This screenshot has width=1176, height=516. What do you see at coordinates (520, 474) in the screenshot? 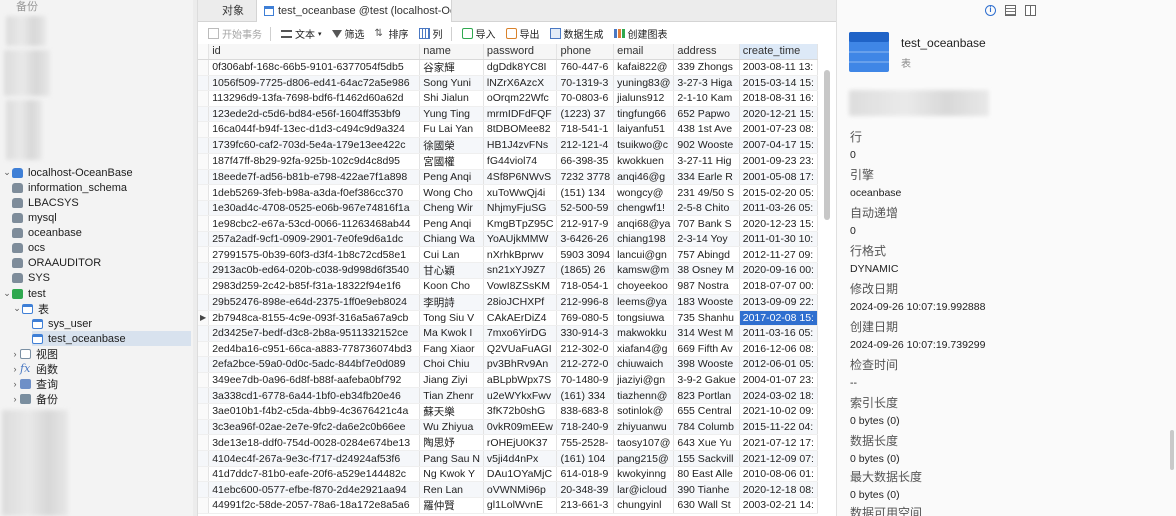
I see `cell-password: DAu1OYaMjC` at bounding box center [520, 474].